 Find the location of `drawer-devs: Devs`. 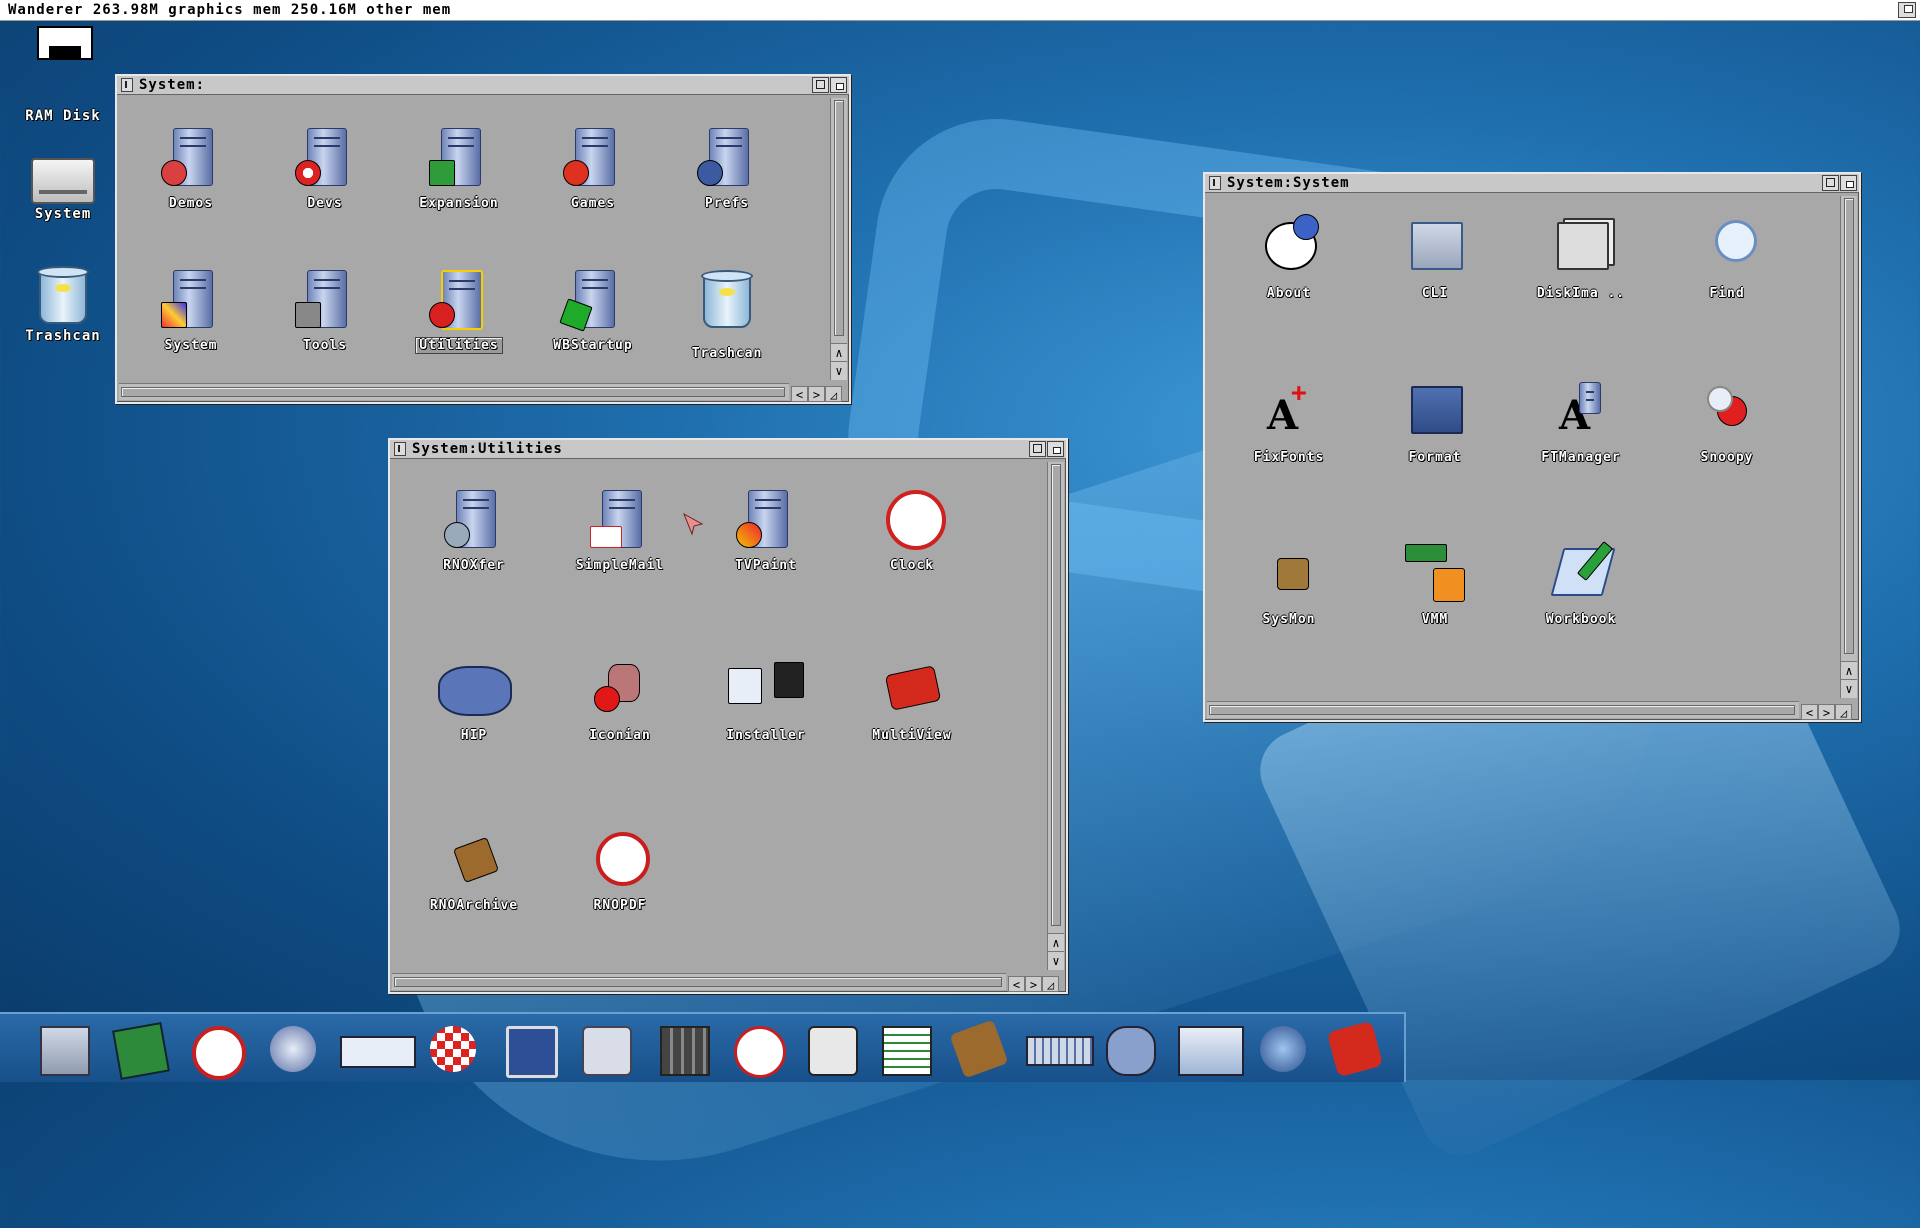

drawer-devs: Devs is located at coordinates (325, 167).